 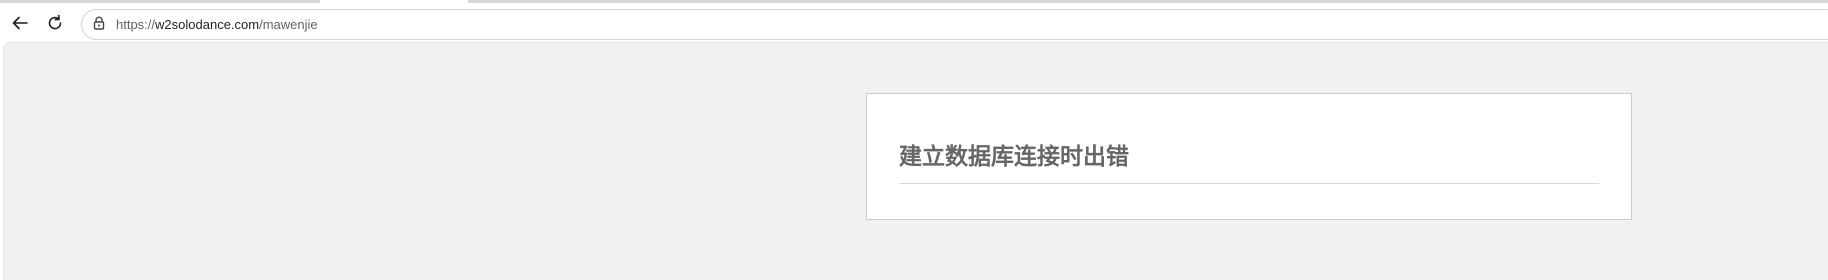 I want to click on browser-toolbar: https://w2solodance.com/mawenjie, so click(x=914, y=22).